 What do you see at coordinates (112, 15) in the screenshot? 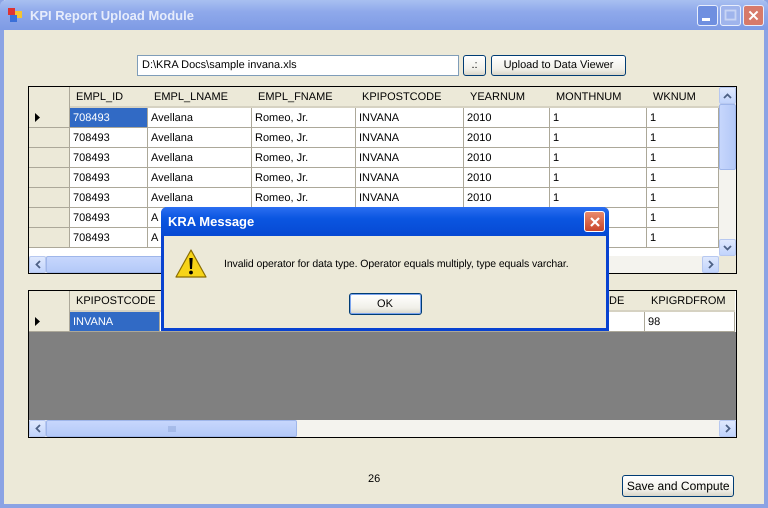
I see `window-title: KPI Report Upload Module` at bounding box center [112, 15].